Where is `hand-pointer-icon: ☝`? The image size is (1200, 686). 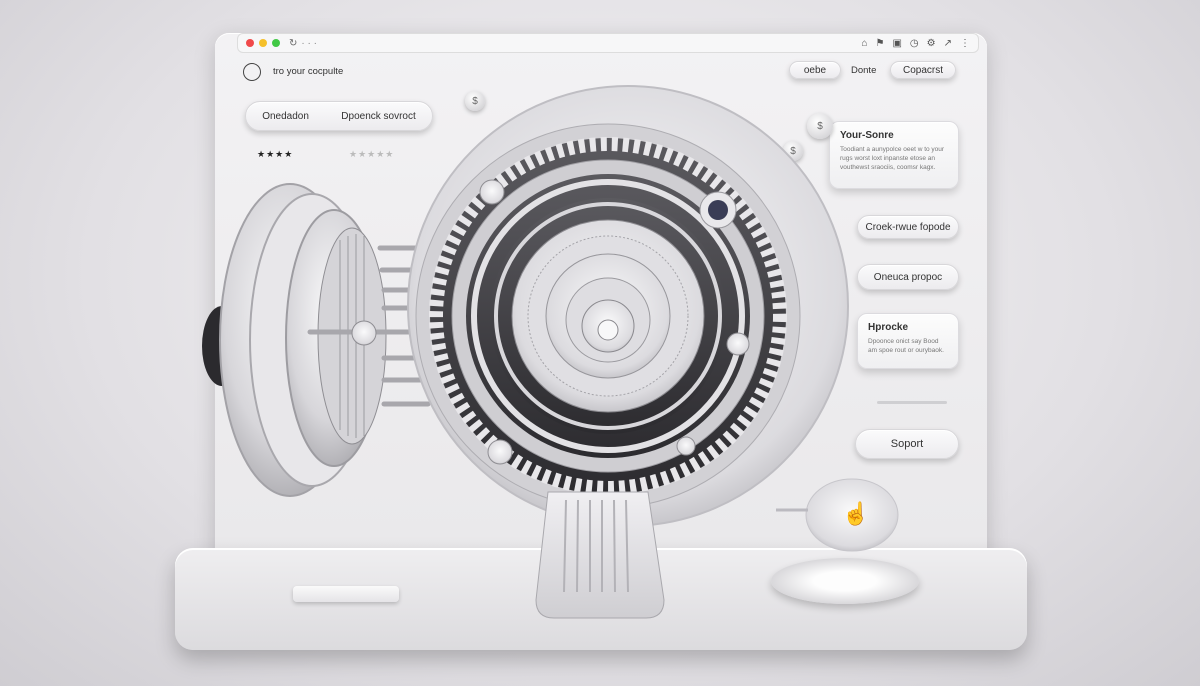 hand-pointer-icon: ☝ is located at coordinates (856, 513).